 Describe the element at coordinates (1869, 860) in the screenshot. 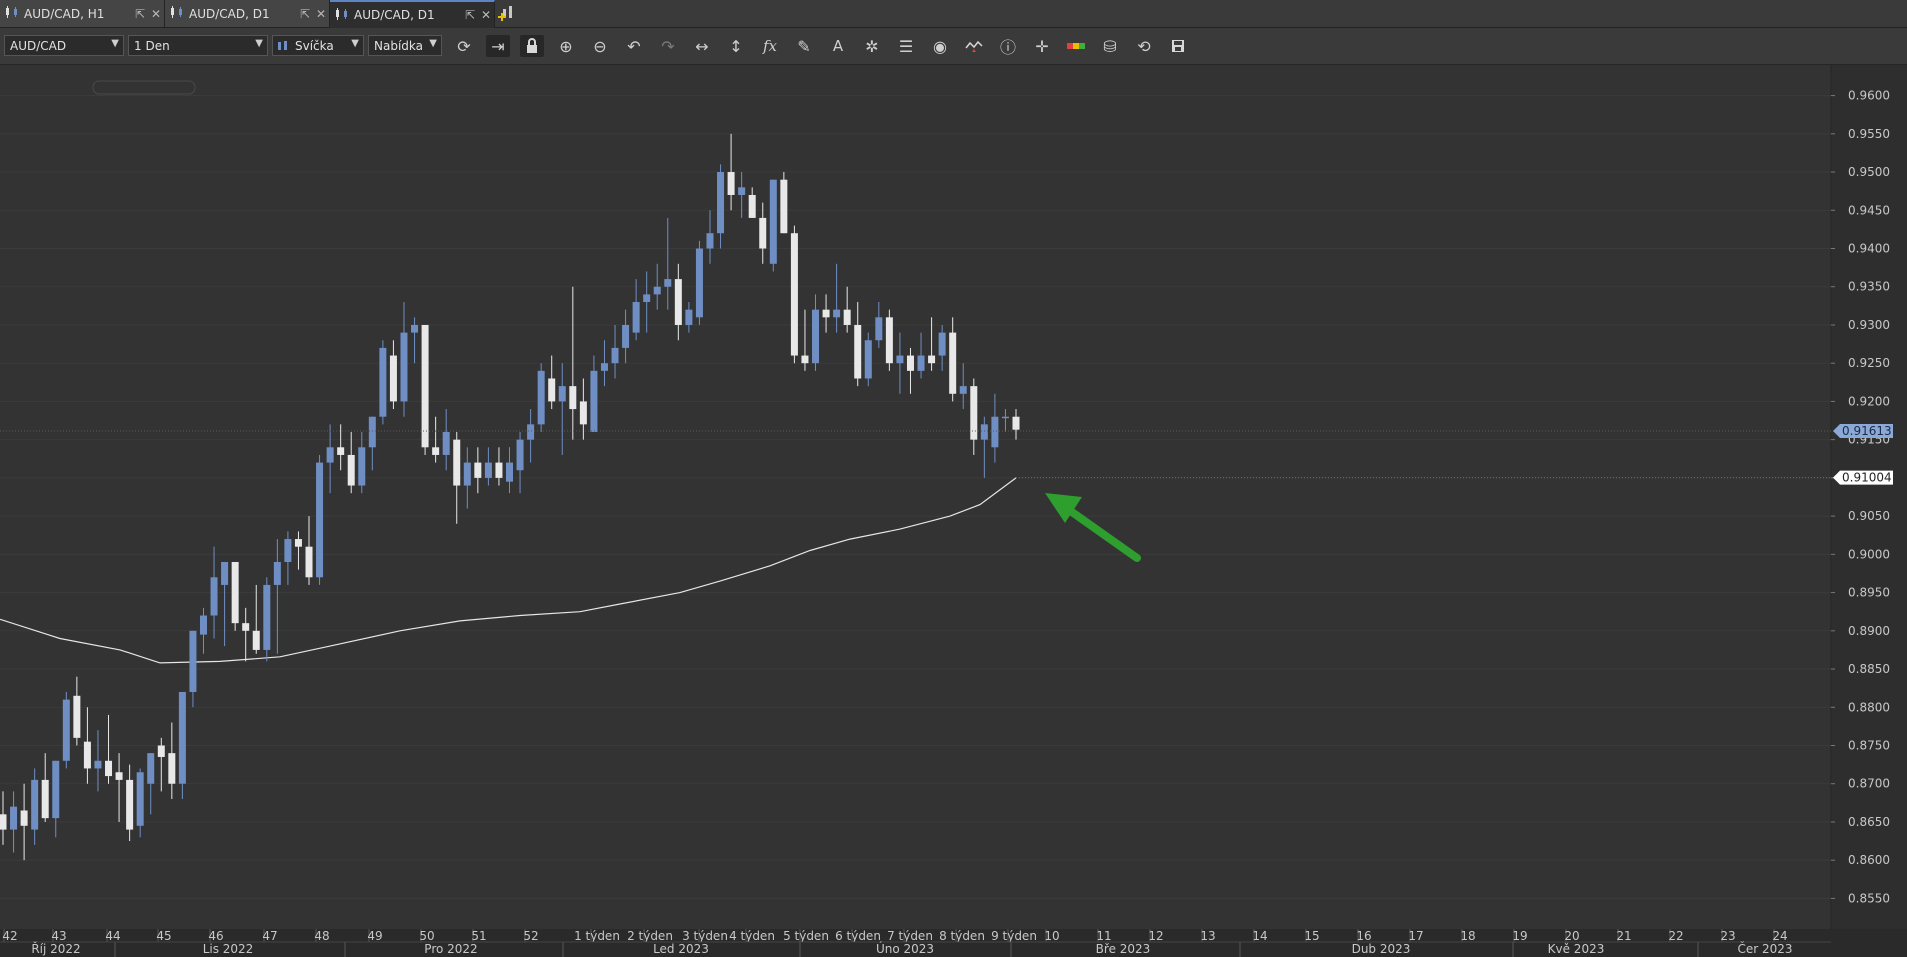

I see `price-tick-label: 0.8600` at that location.